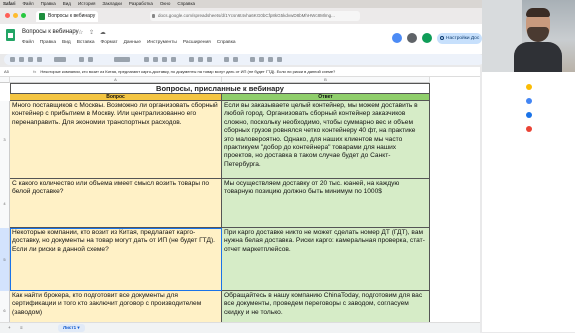 The height and width of the screenshot is (333, 575). Describe the element at coordinates (21, 59) in the screenshot. I see `redo-icon` at that location.